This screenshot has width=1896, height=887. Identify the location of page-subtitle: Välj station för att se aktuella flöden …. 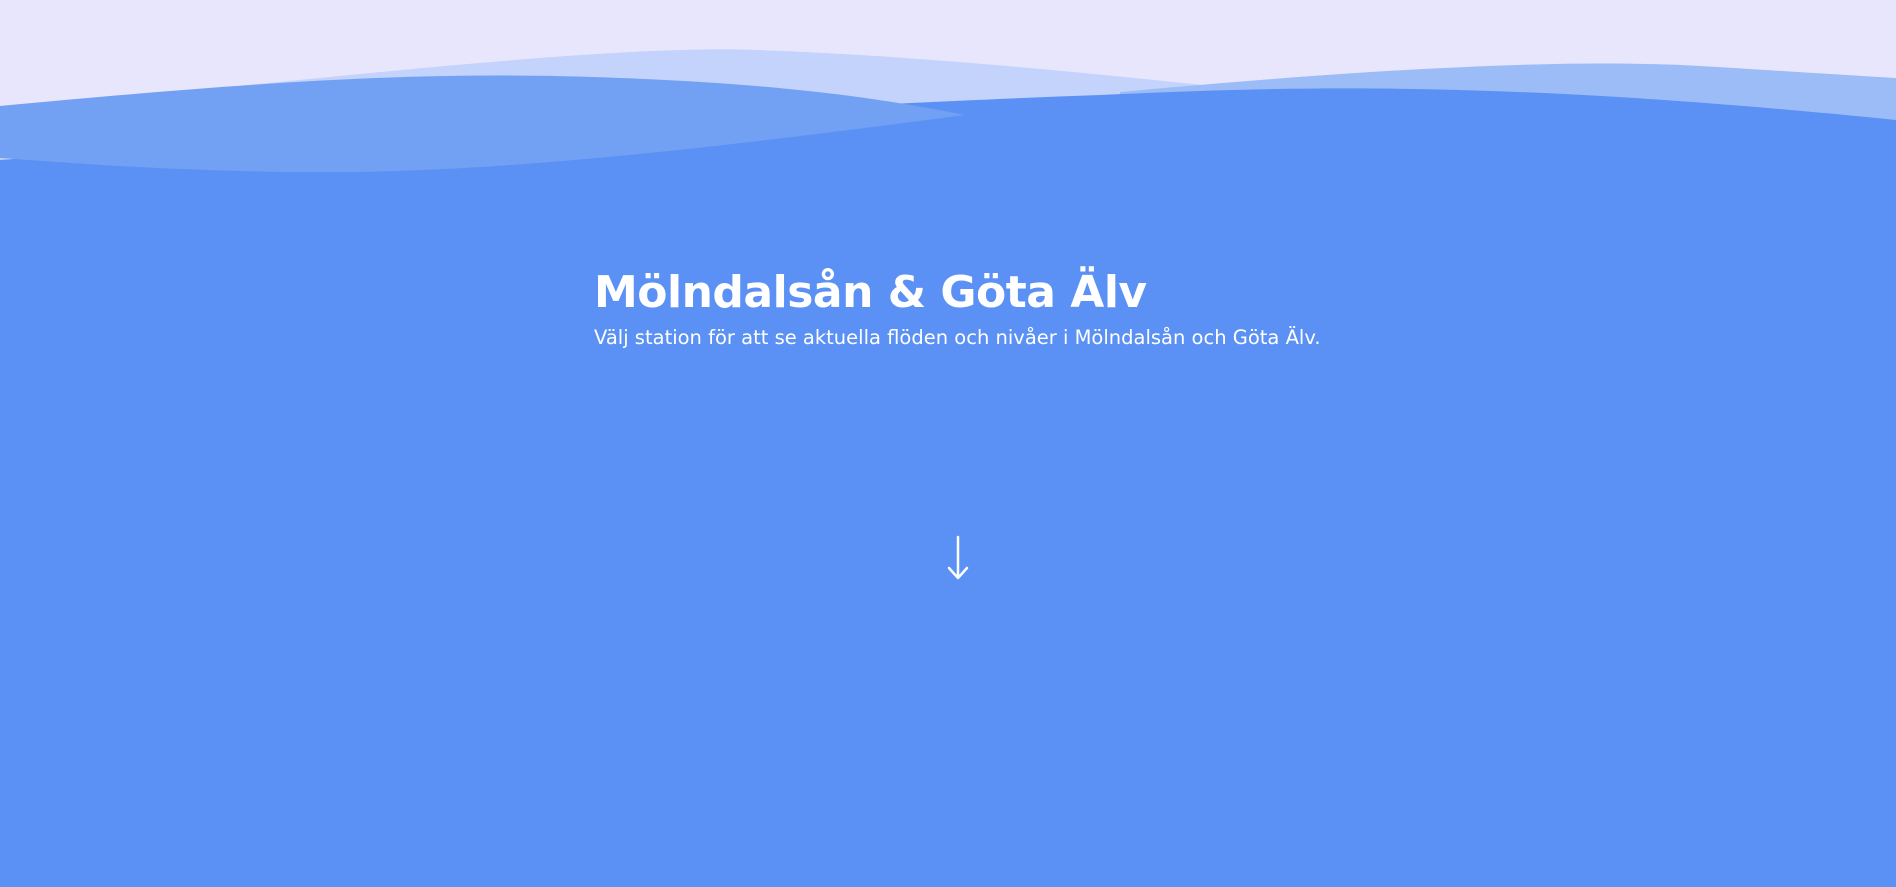
(957, 337).